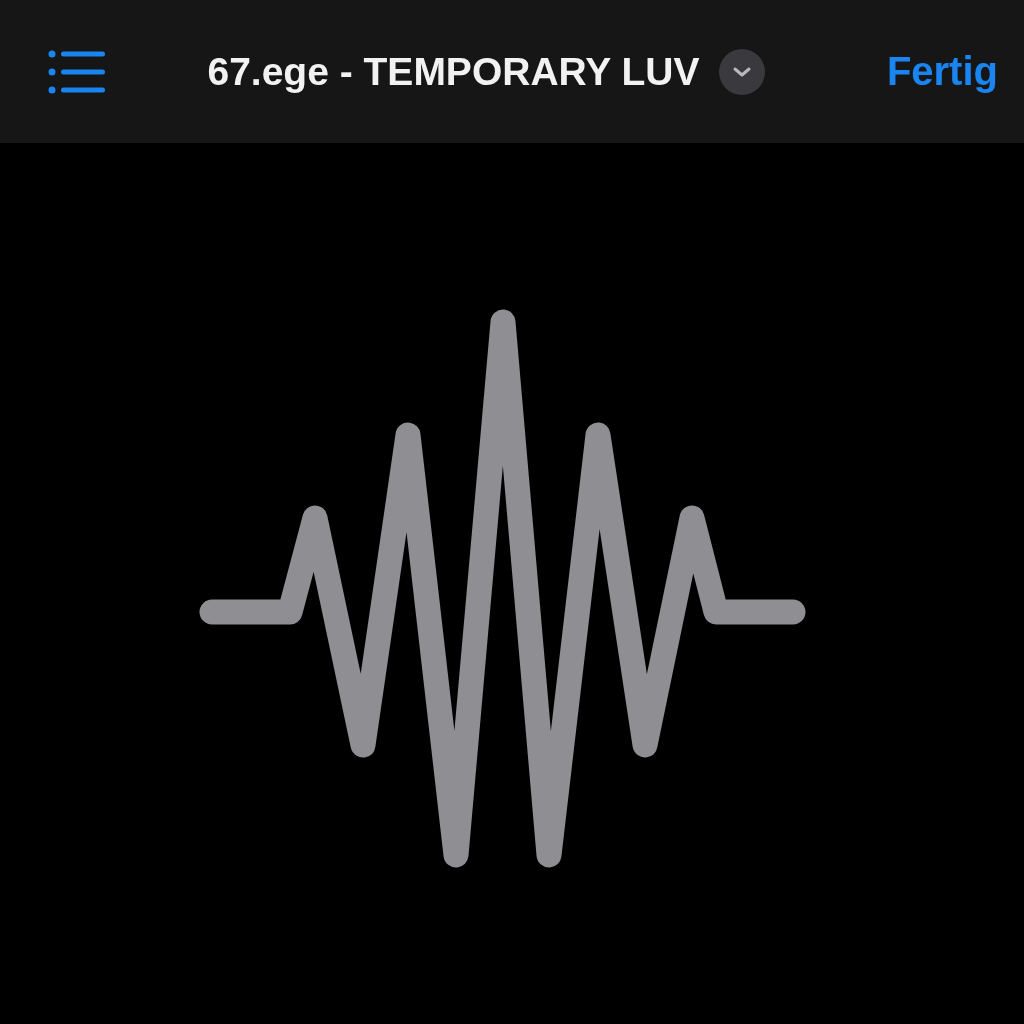  I want to click on list-icon, so click(77, 71).